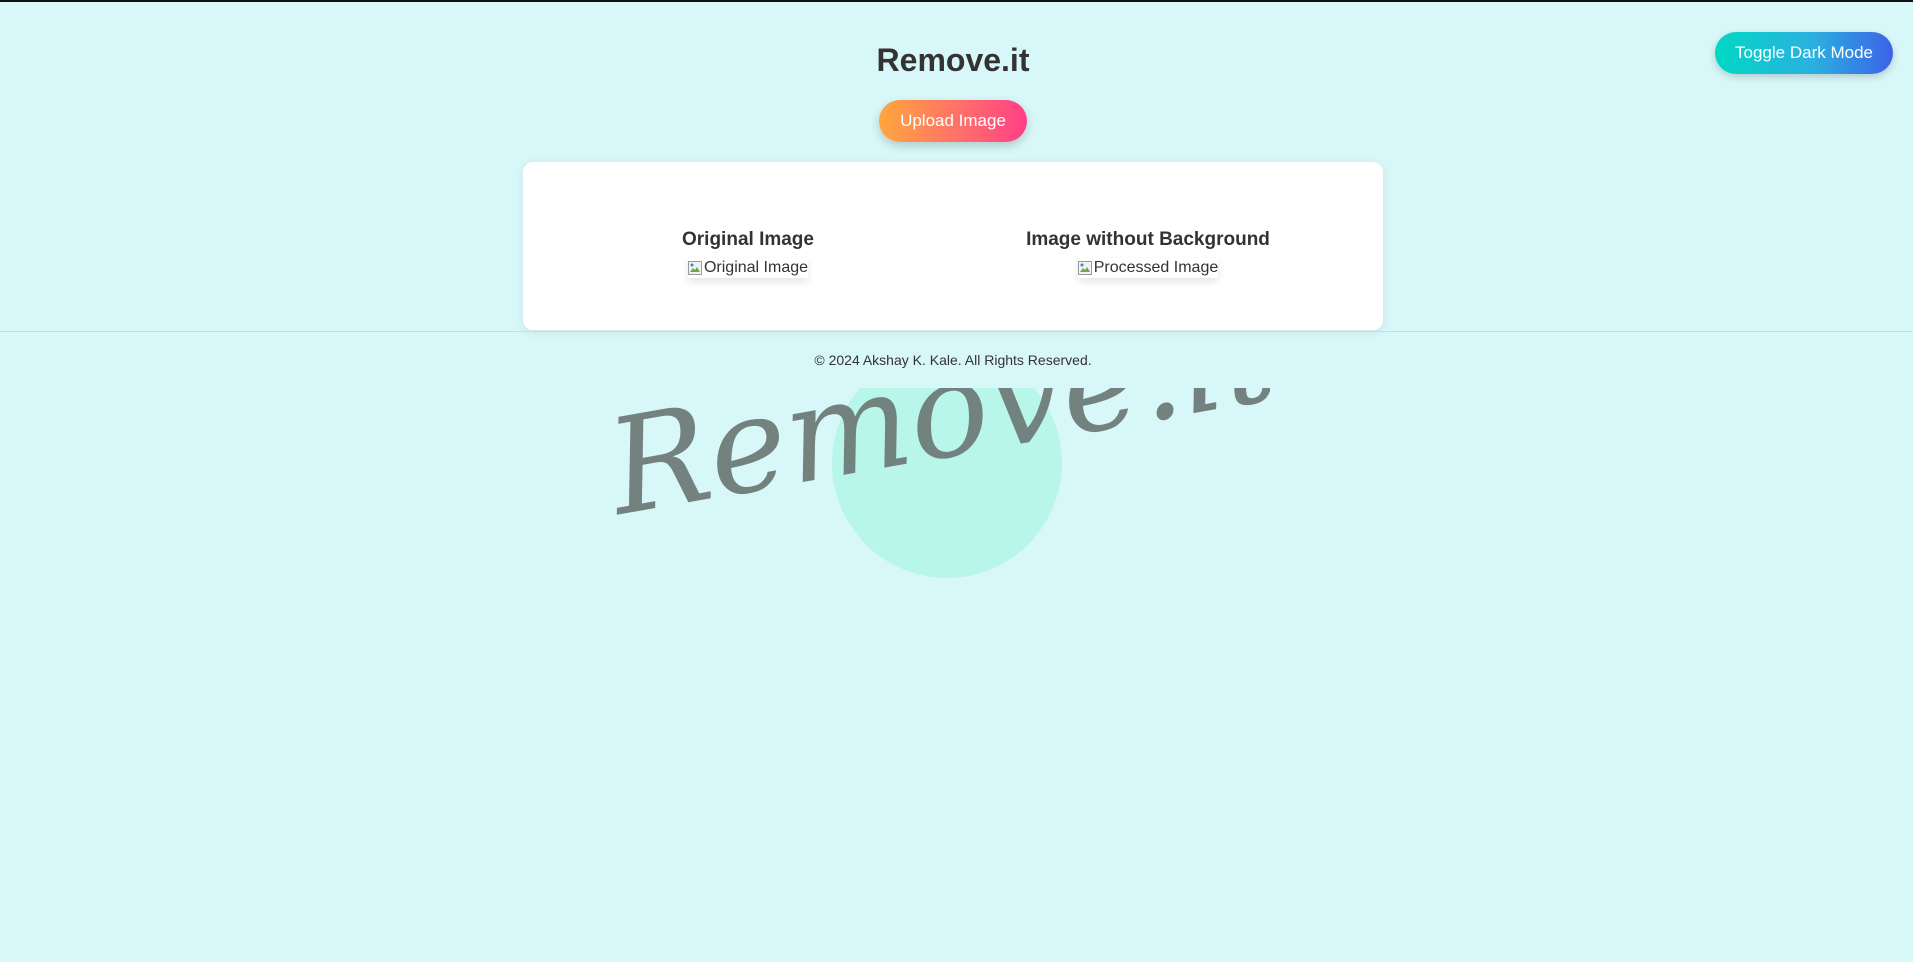 The image size is (1913, 970). Describe the element at coordinates (1148, 239) in the screenshot. I see `processed-image-heading: Image without Background` at that location.